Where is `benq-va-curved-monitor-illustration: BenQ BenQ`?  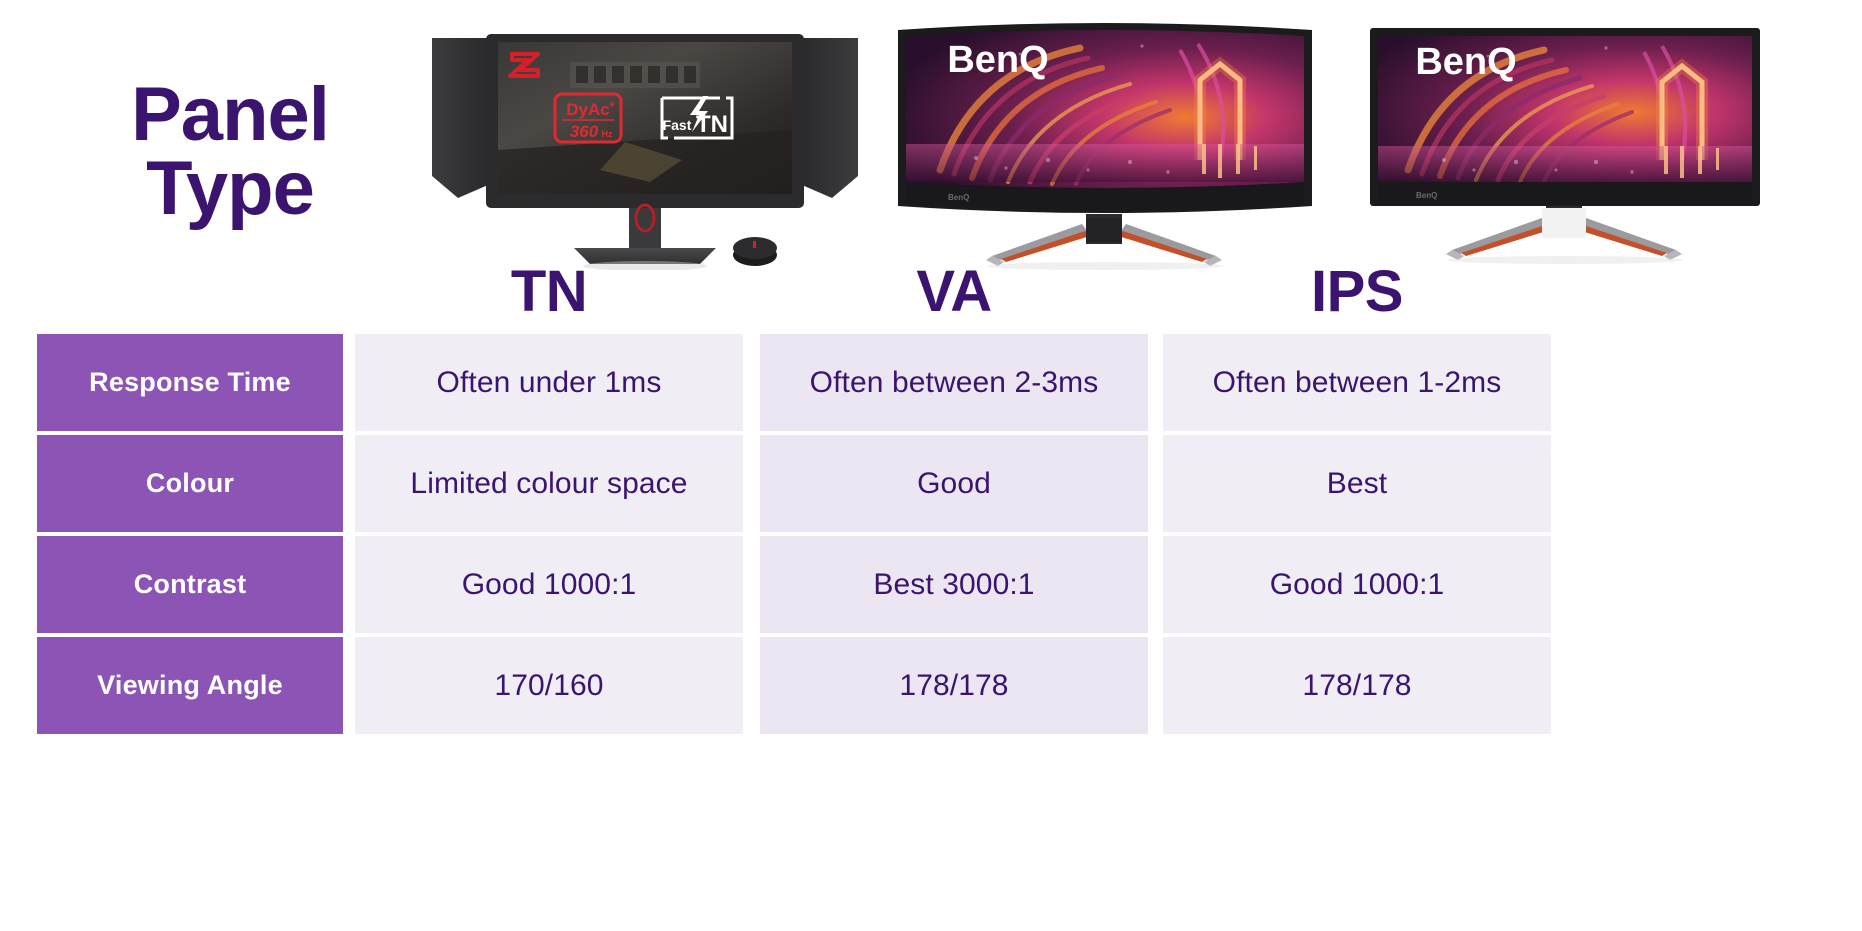
benq-va-curved-monitor-illustration: BenQ BenQ is located at coordinates (1105, 146).